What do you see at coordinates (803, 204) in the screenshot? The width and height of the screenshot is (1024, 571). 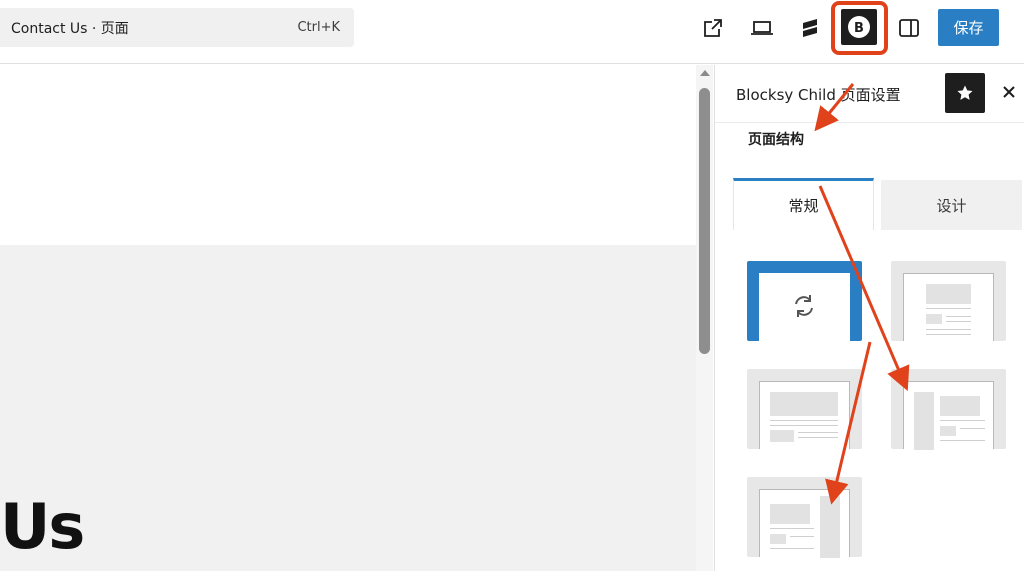 I see `tab-general: 常规` at bounding box center [803, 204].